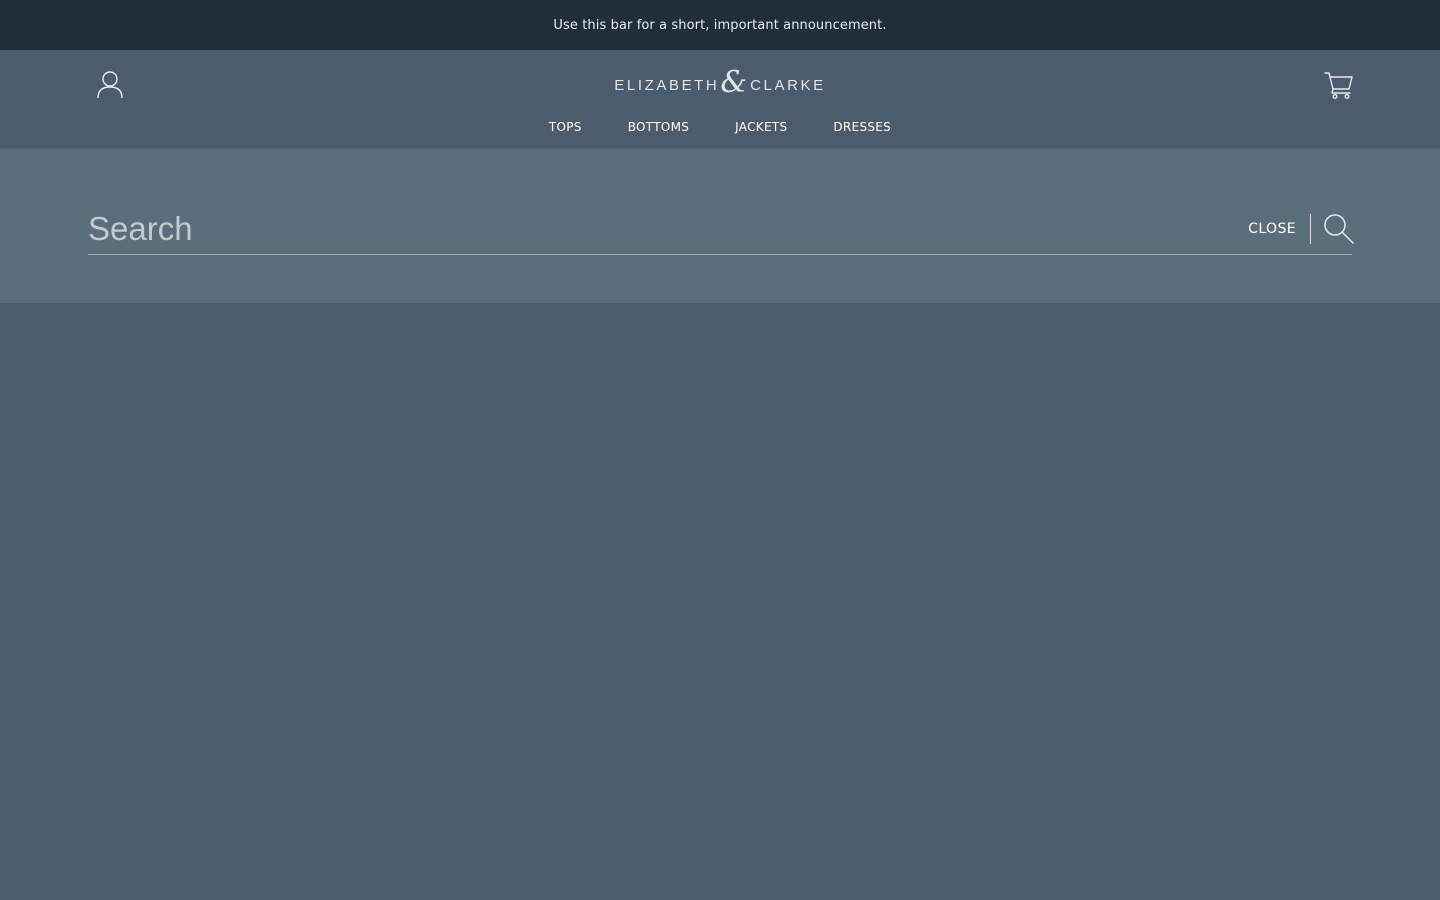  Describe the element at coordinates (761, 127) in the screenshot. I see `nav-item-jackets: JACKETS` at that location.